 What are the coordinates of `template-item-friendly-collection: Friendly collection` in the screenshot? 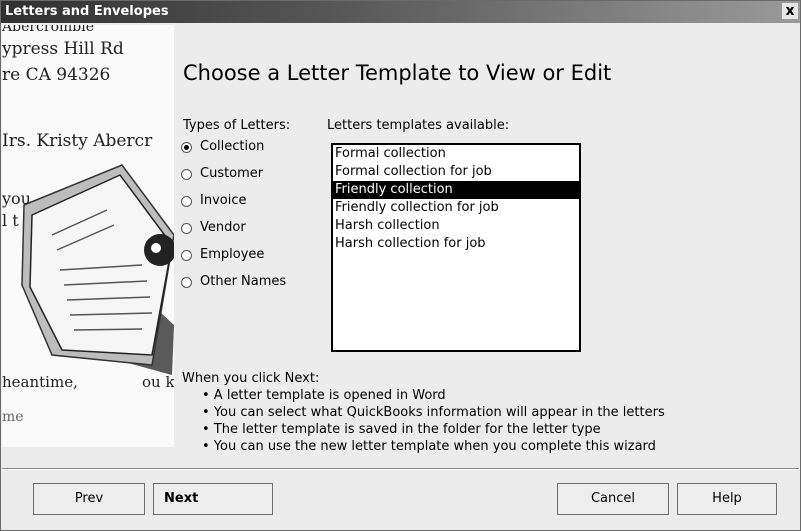 It's located at (456, 190).